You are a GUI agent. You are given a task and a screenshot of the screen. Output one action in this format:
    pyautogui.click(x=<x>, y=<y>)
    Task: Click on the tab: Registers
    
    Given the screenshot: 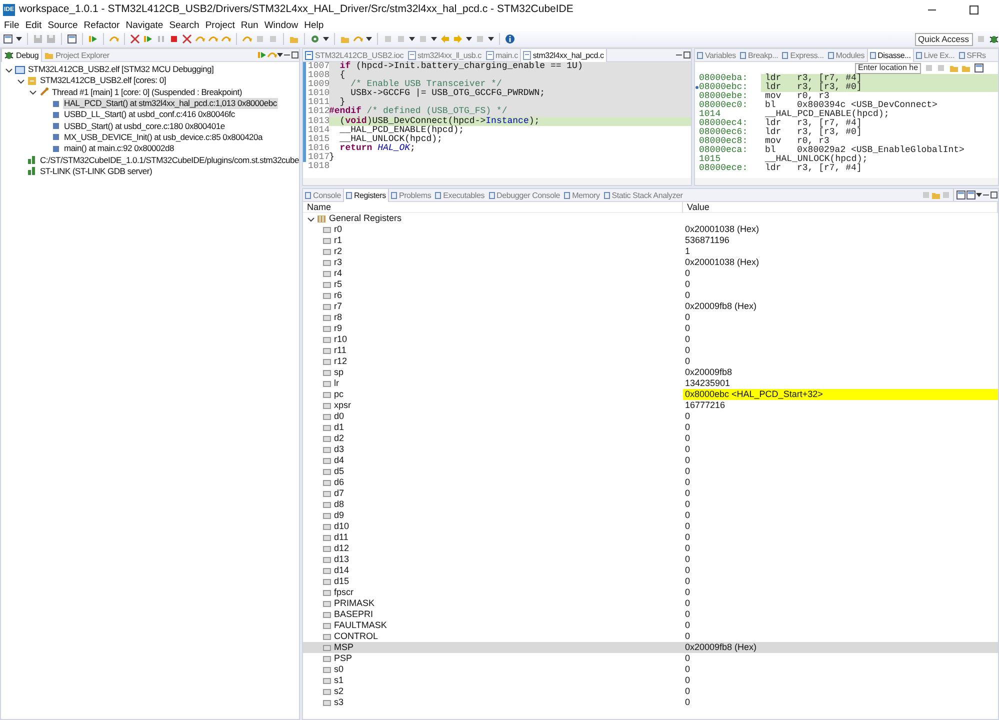 What is the action you would take?
    pyautogui.click(x=365, y=195)
    